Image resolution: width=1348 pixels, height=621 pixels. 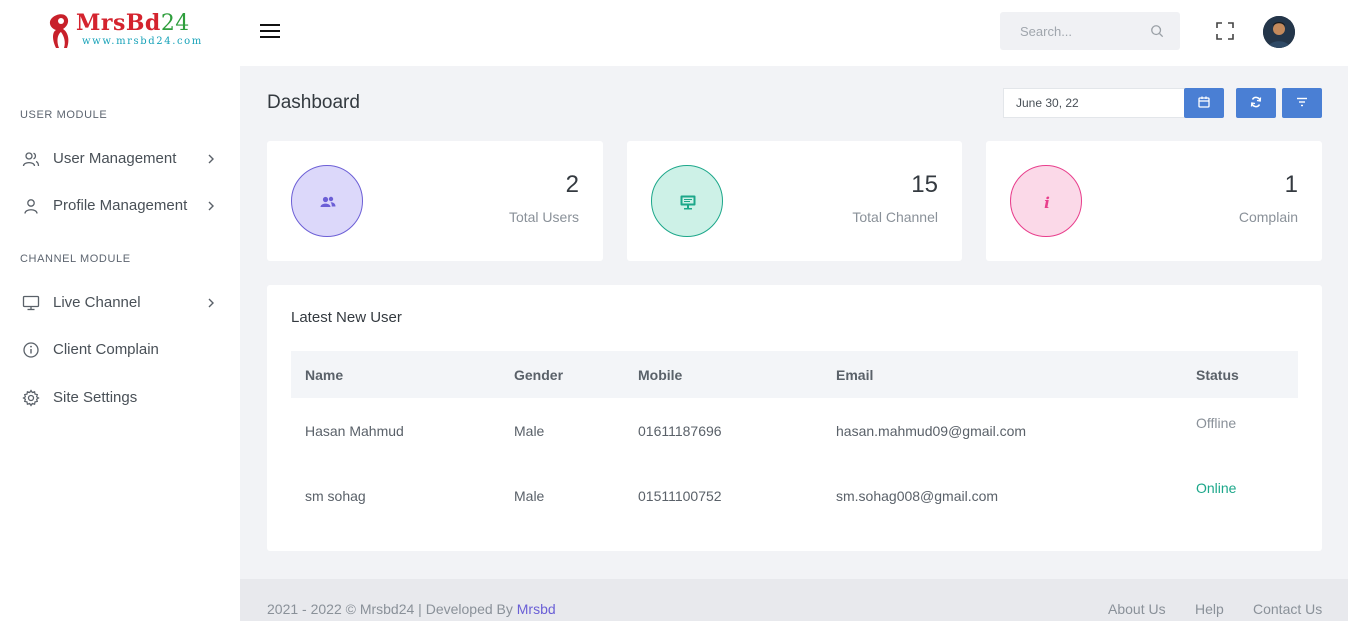 I want to click on column-header-status: Status, so click(x=1217, y=375).